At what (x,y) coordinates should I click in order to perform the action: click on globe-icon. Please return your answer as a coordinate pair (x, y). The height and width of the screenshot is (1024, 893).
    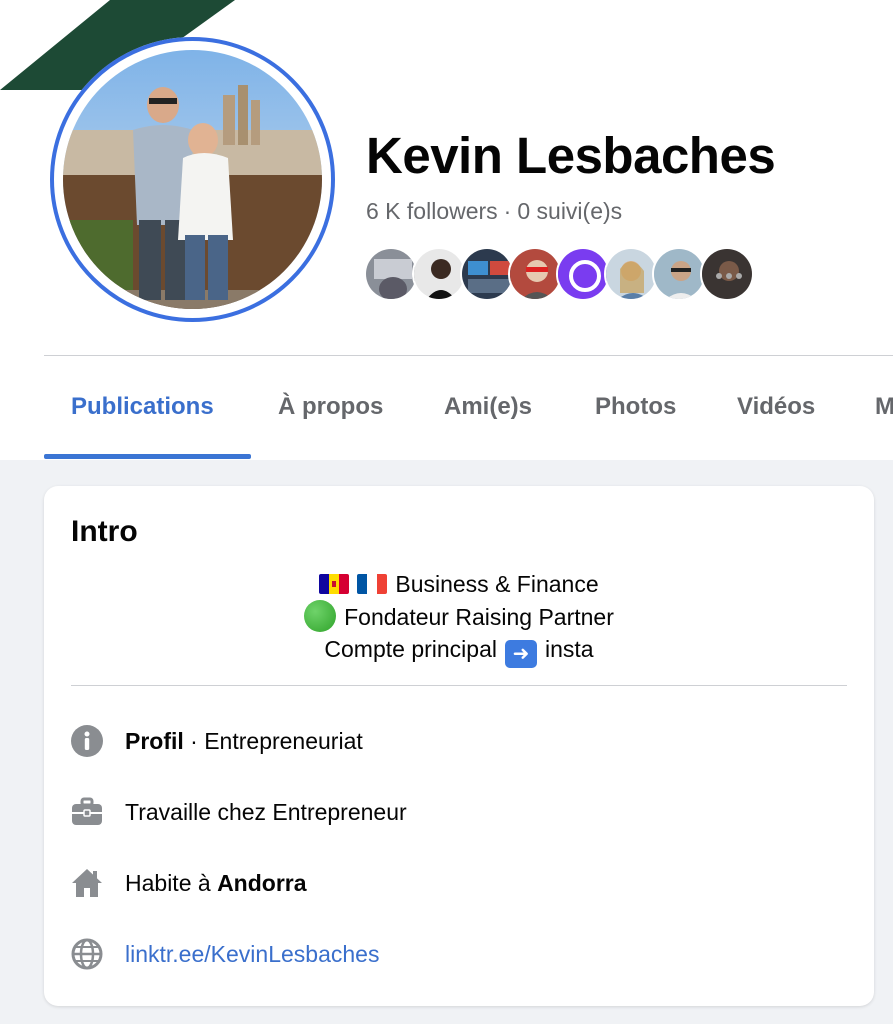
    Looking at the image, I should click on (87, 954).